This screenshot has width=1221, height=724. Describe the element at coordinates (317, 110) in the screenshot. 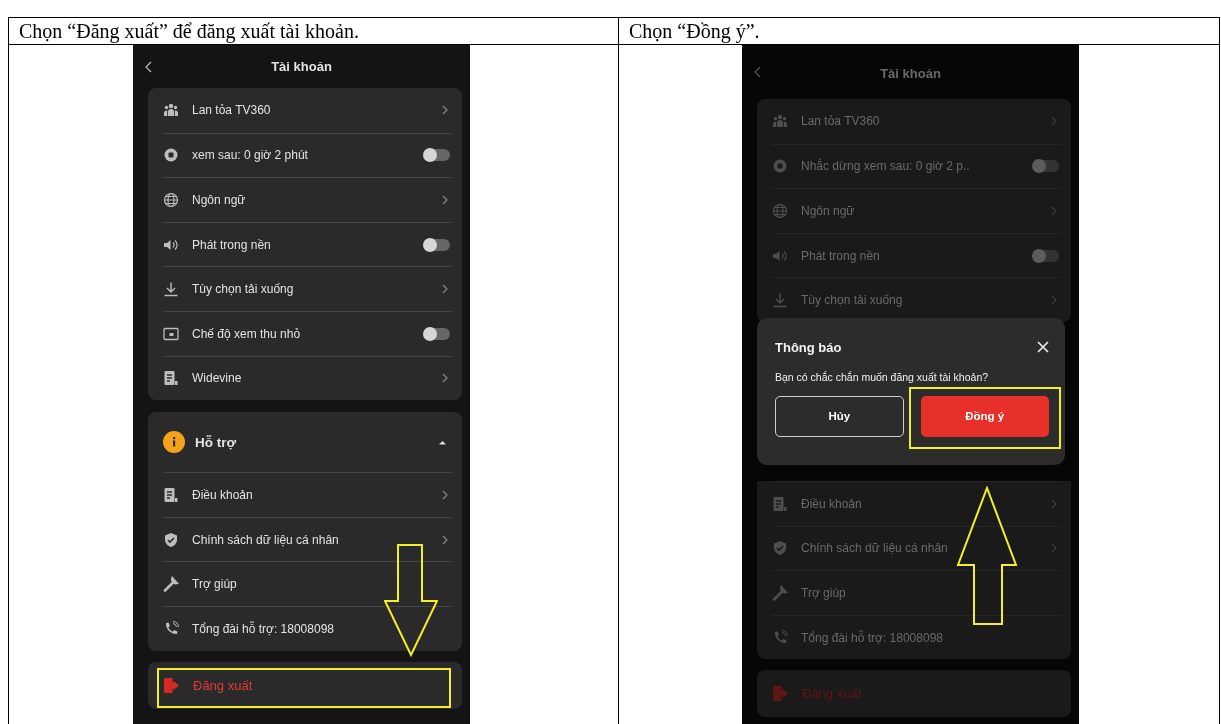

I see `menu-item: Lan tỏa TV360` at that location.